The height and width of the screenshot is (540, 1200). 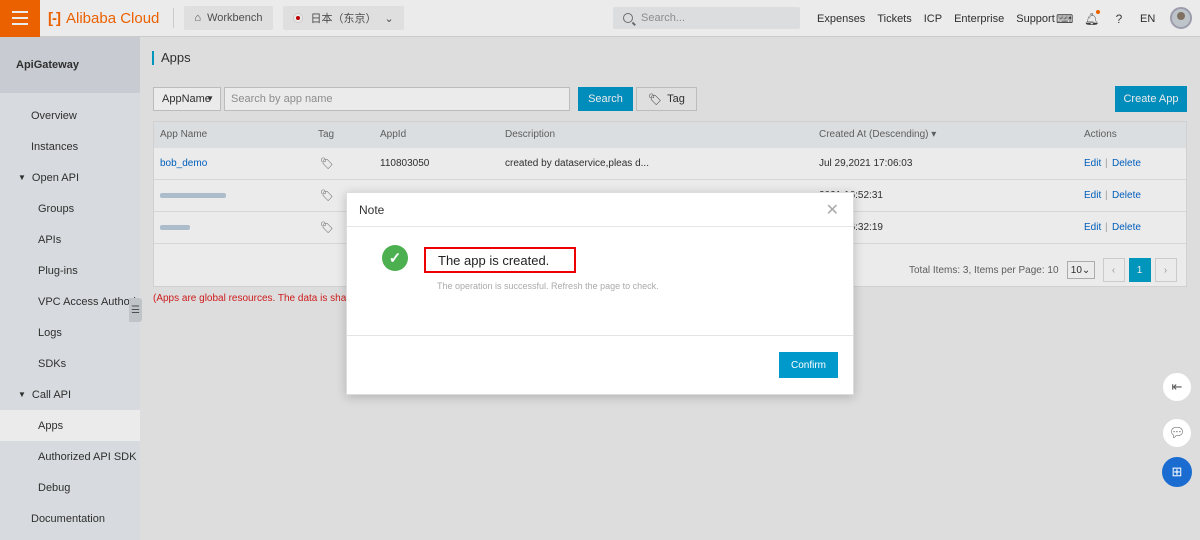 I want to click on feedback-icon: ⇤, so click(x=1177, y=387).